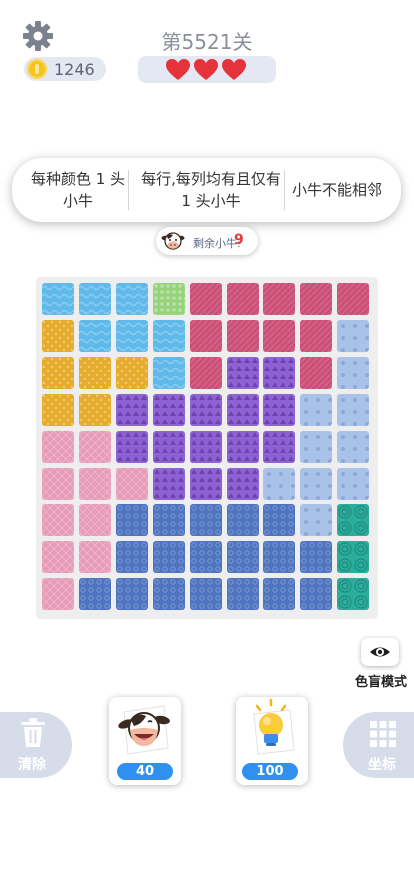 The height and width of the screenshot is (896, 414). I want to click on rule-one-per-color: 每种颜色 1 头小牛, so click(78, 190).